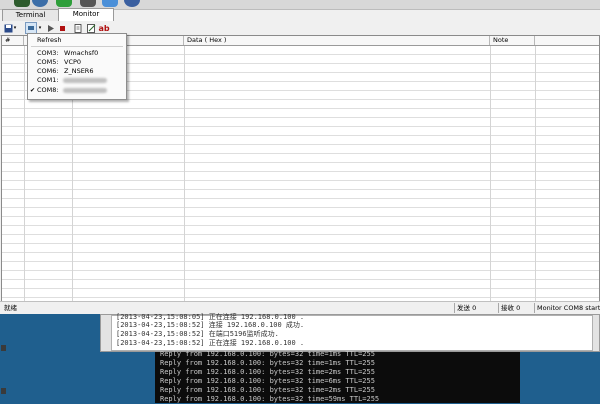 This screenshot has height=404, width=600. I want to click on menu-port-label: COM6:, so click(48, 71).